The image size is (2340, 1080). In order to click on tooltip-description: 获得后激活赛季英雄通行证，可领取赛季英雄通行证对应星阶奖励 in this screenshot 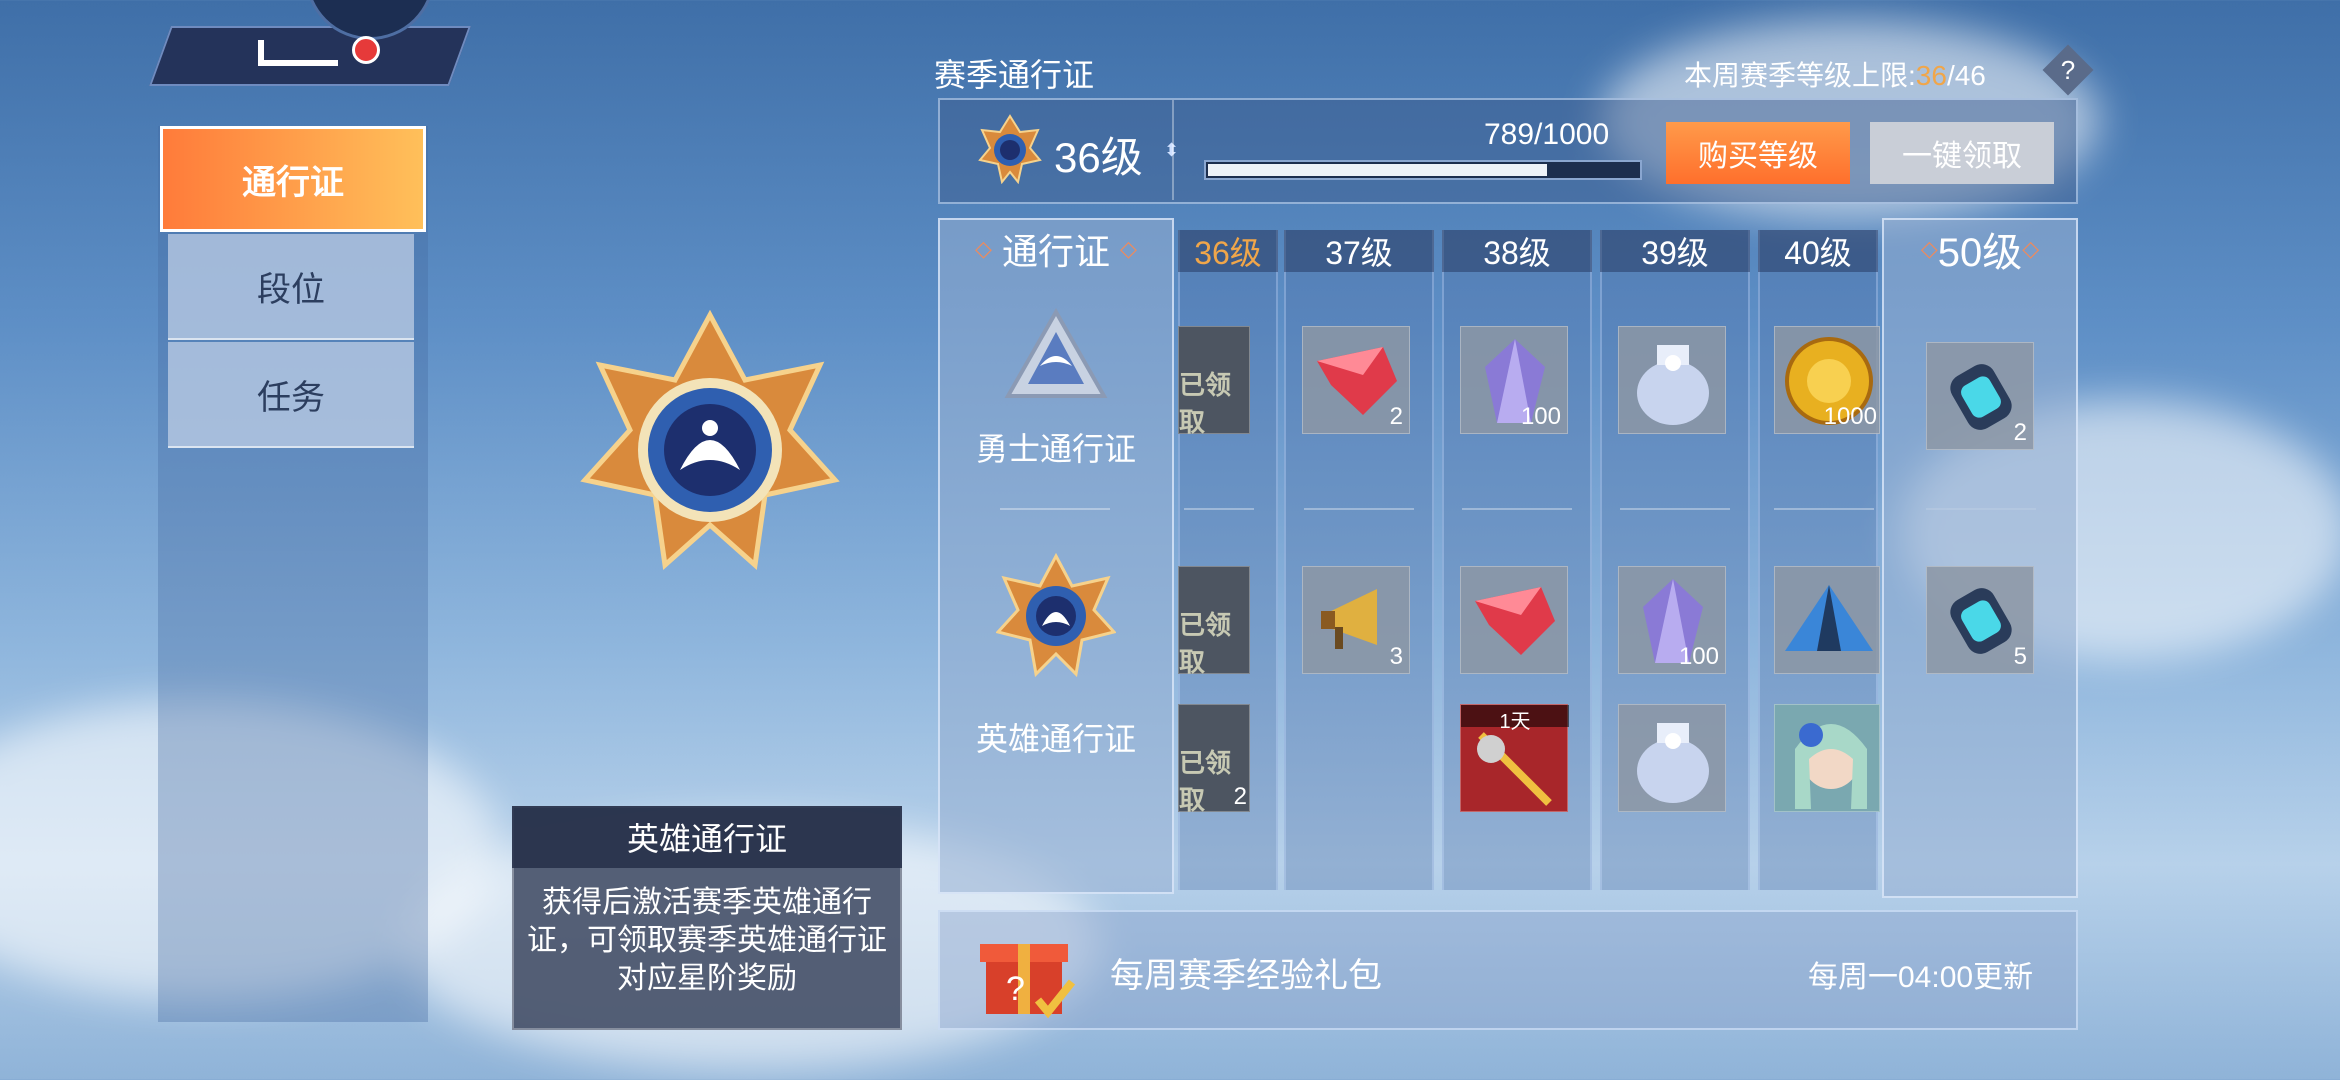, I will do `click(707, 940)`.